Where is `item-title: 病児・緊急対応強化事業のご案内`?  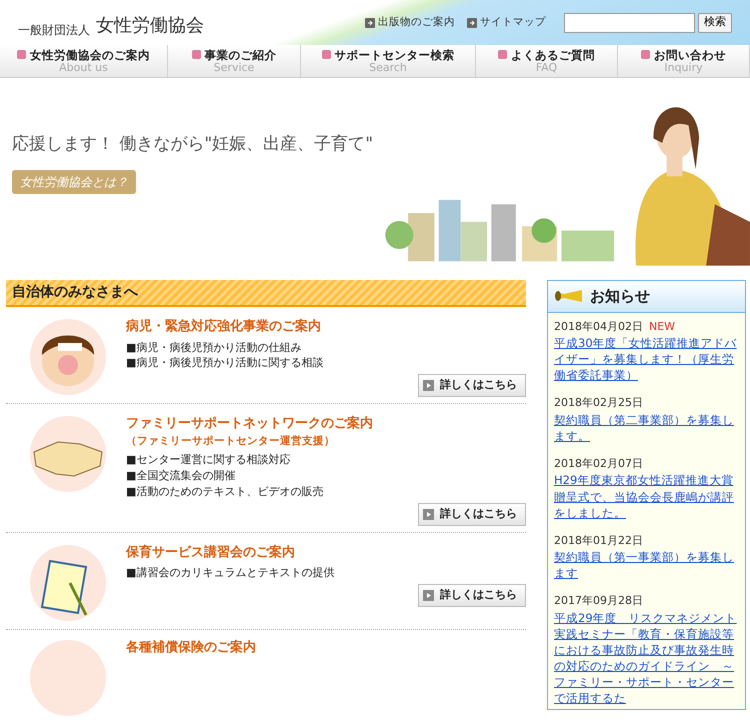
item-title: 病児・緊急対応強化事業のご案内 is located at coordinates (224, 327).